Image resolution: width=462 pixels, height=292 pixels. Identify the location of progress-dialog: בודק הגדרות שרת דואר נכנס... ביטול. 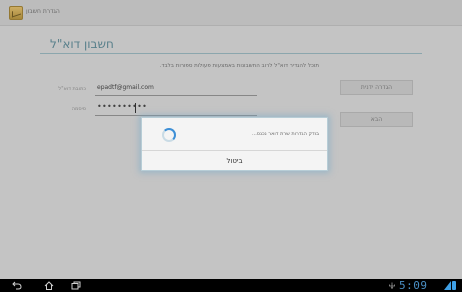
(234, 144).